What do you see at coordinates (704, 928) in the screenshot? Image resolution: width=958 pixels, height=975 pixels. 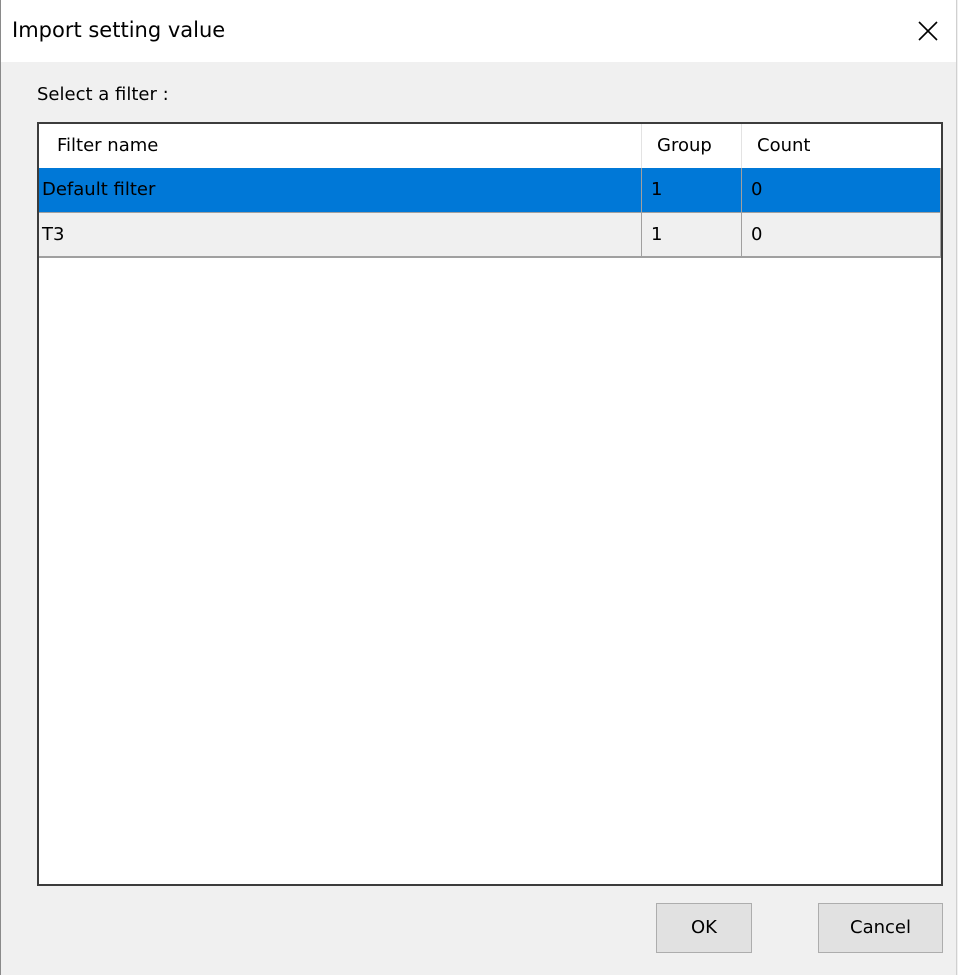 I see `ok-button: OK` at bounding box center [704, 928].